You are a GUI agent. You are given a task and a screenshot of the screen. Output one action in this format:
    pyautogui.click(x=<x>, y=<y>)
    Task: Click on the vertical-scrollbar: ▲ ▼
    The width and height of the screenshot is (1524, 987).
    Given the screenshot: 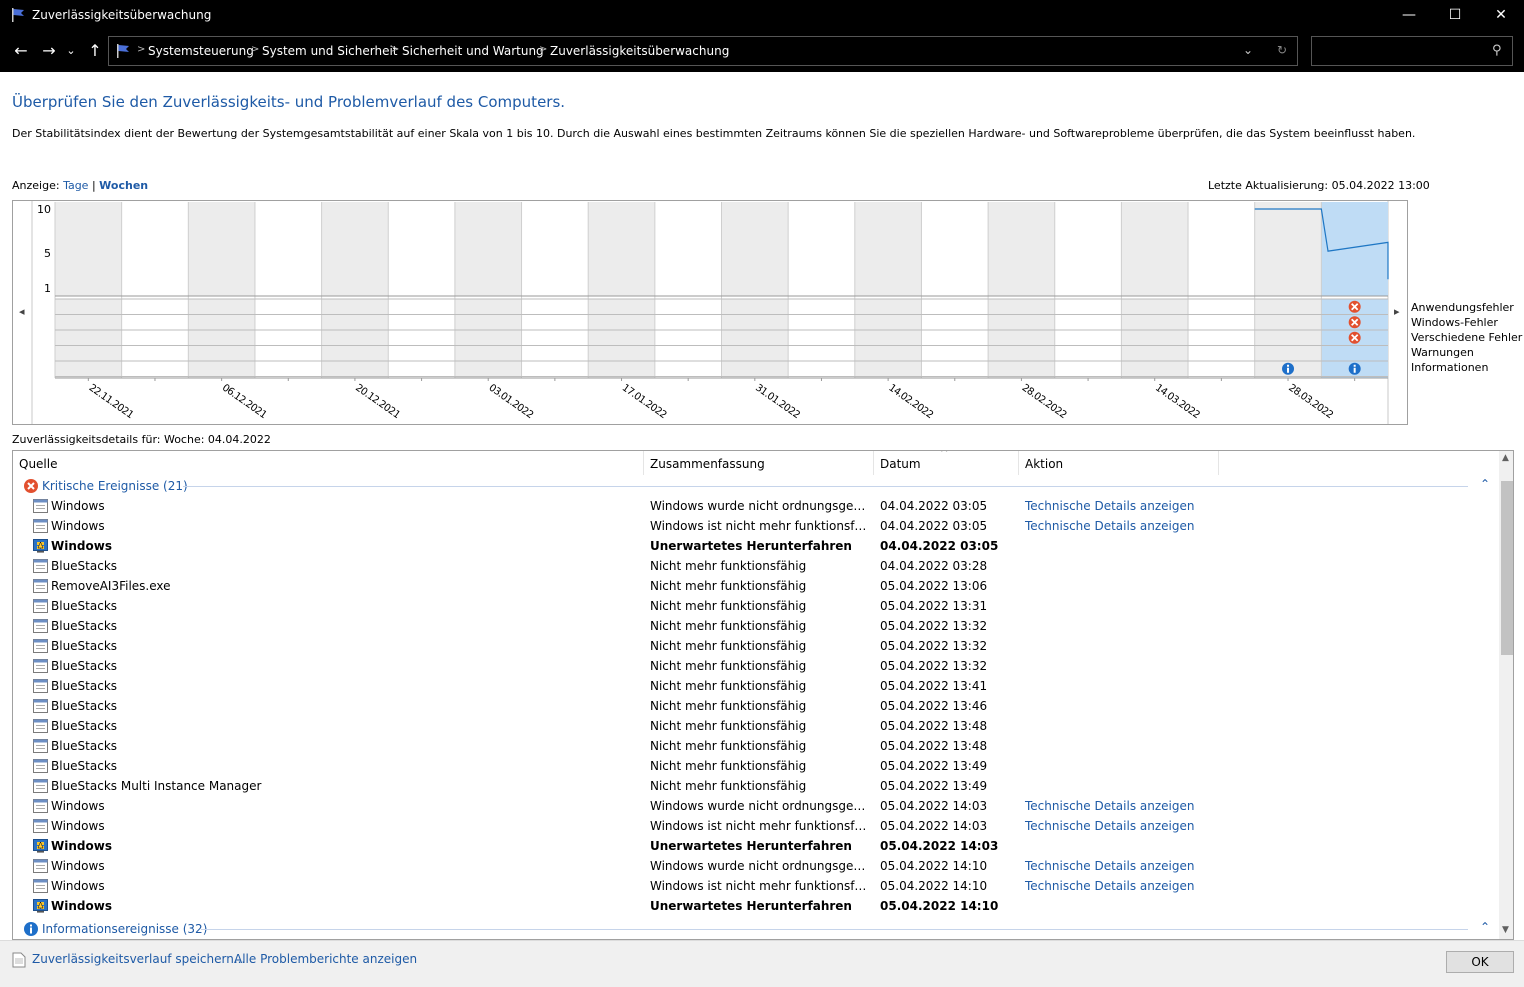 What is the action you would take?
    pyautogui.click(x=1506, y=695)
    